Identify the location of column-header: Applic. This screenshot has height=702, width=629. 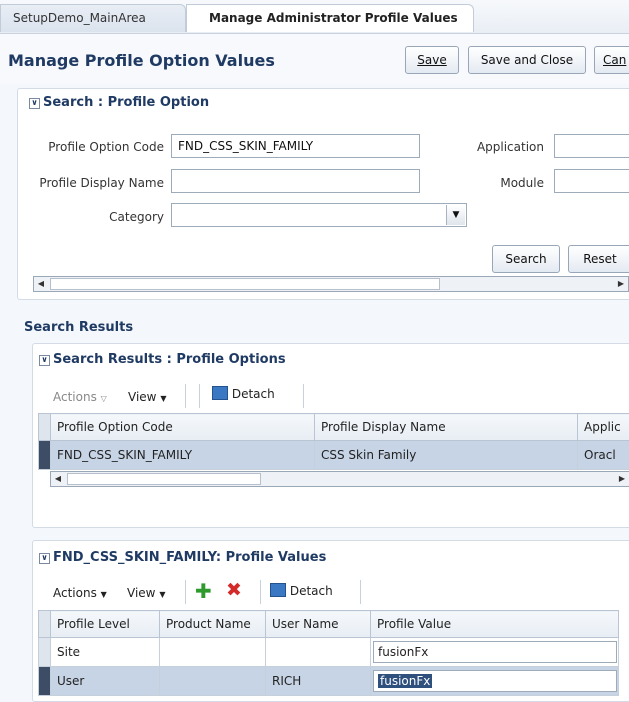
(603, 427).